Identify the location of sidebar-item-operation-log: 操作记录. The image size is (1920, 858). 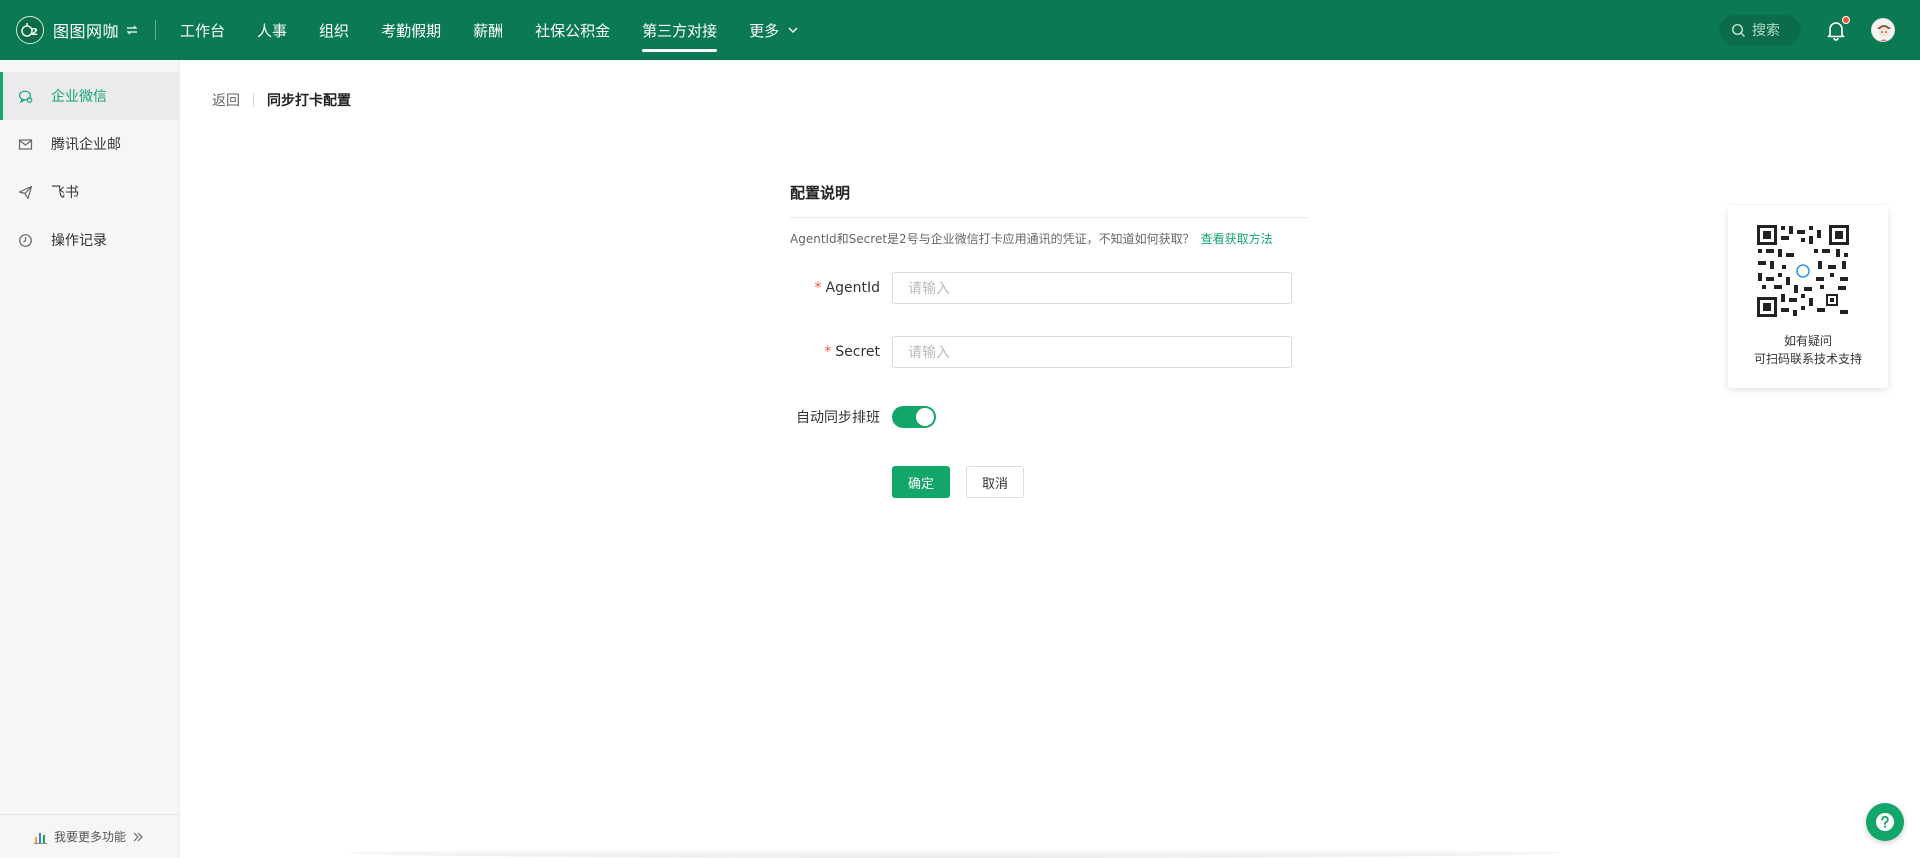
(89, 240).